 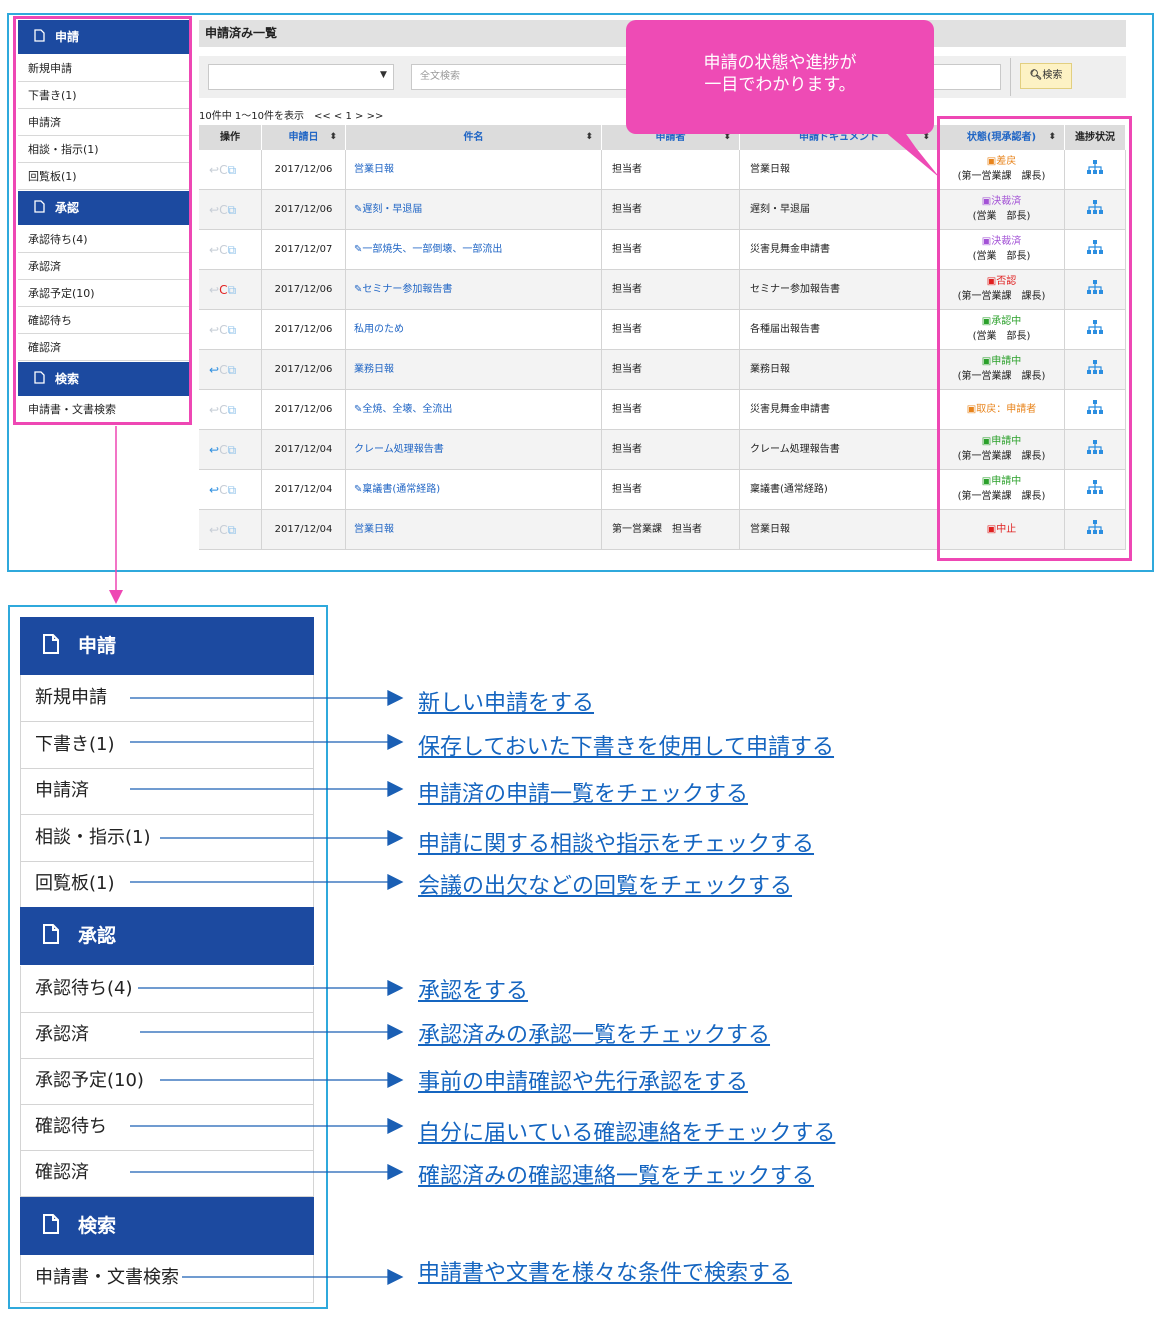 What do you see at coordinates (167, 646) in the screenshot?
I see `zoom-section-apply: 申請` at bounding box center [167, 646].